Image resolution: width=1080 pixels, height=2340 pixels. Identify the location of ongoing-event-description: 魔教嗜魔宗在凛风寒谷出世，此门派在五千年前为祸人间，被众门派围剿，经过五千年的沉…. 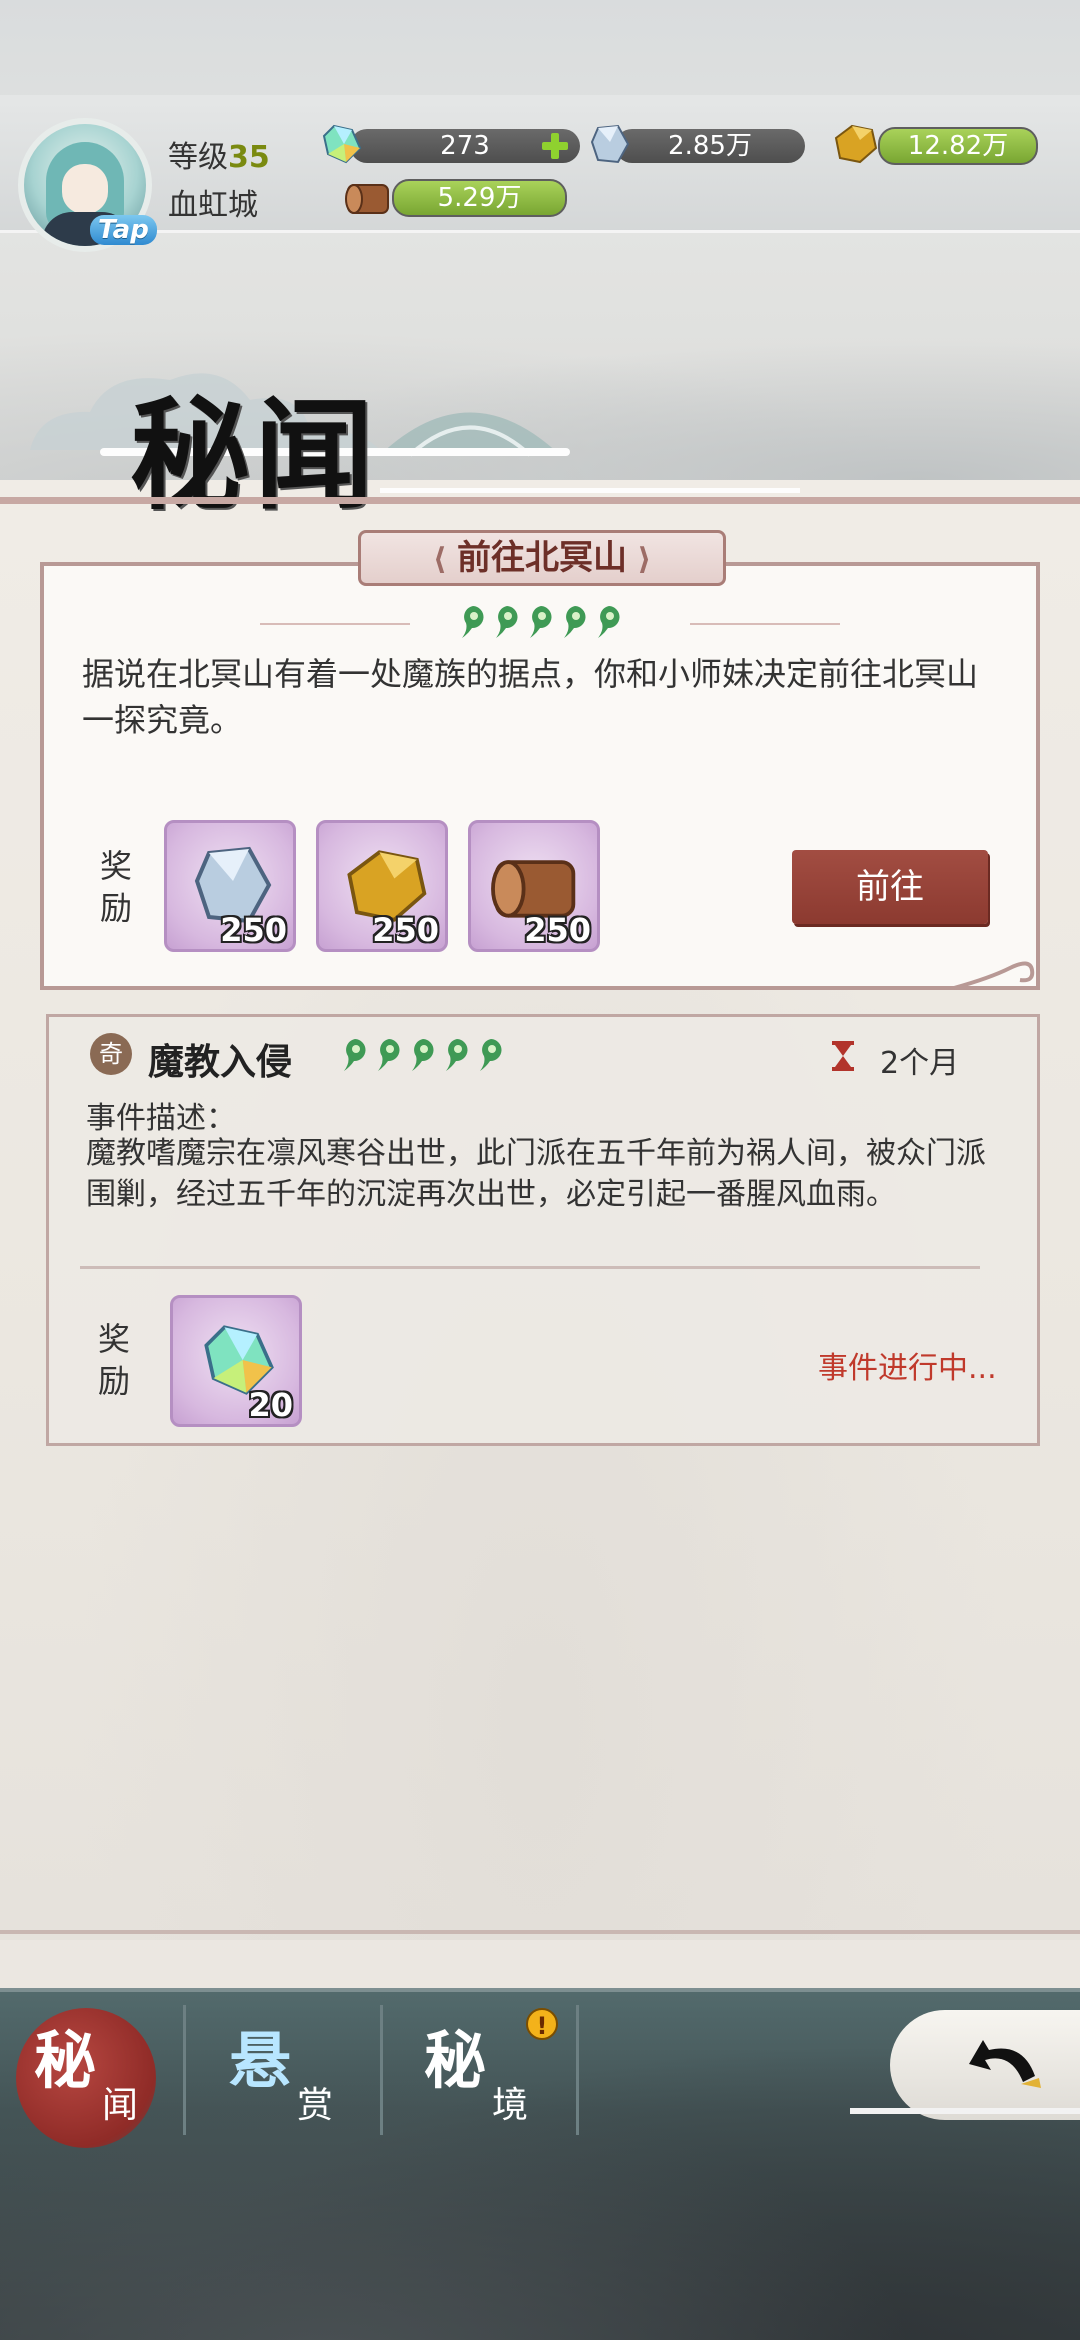
(536, 1174).